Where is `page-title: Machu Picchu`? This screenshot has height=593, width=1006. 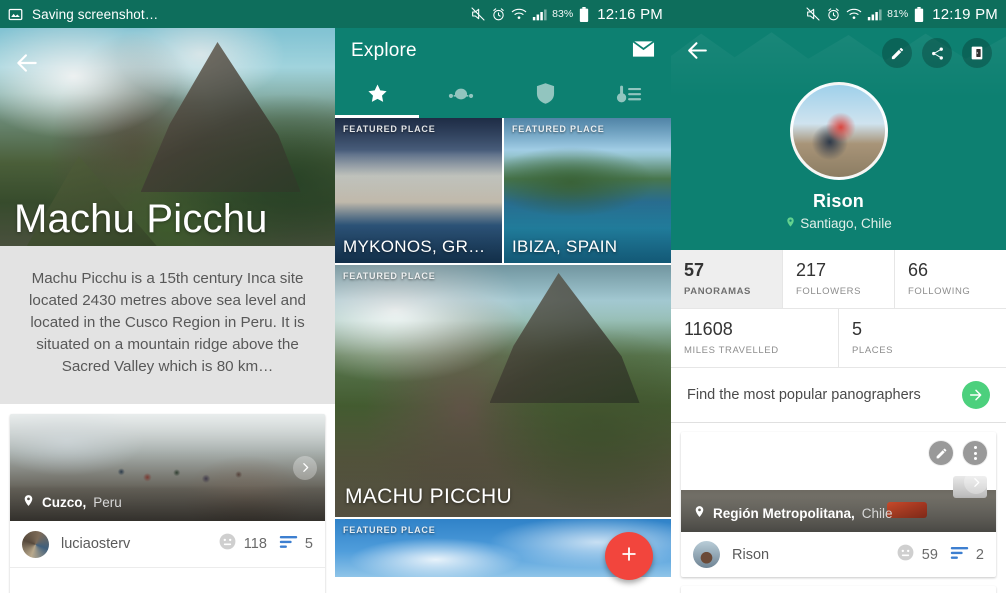 page-title: Machu Picchu is located at coordinates (141, 219).